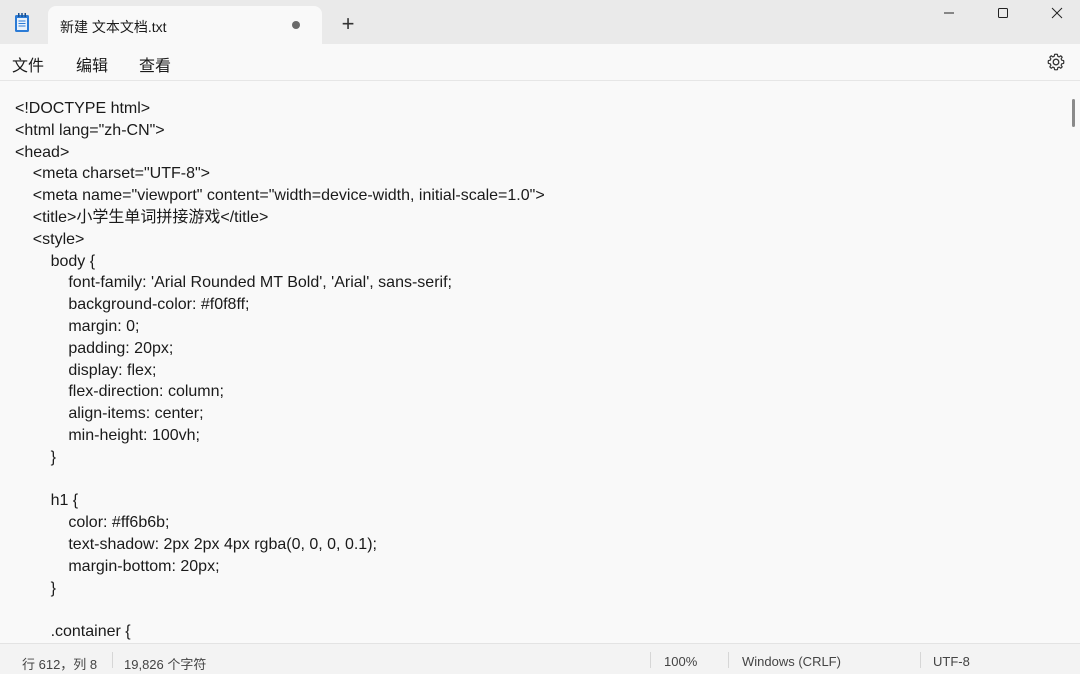 Image resolution: width=1080 pixels, height=674 pixels. What do you see at coordinates (280, 327) in the screenshot?
I see `editor-line: margin: 0;` at bounding box center [280, 327].